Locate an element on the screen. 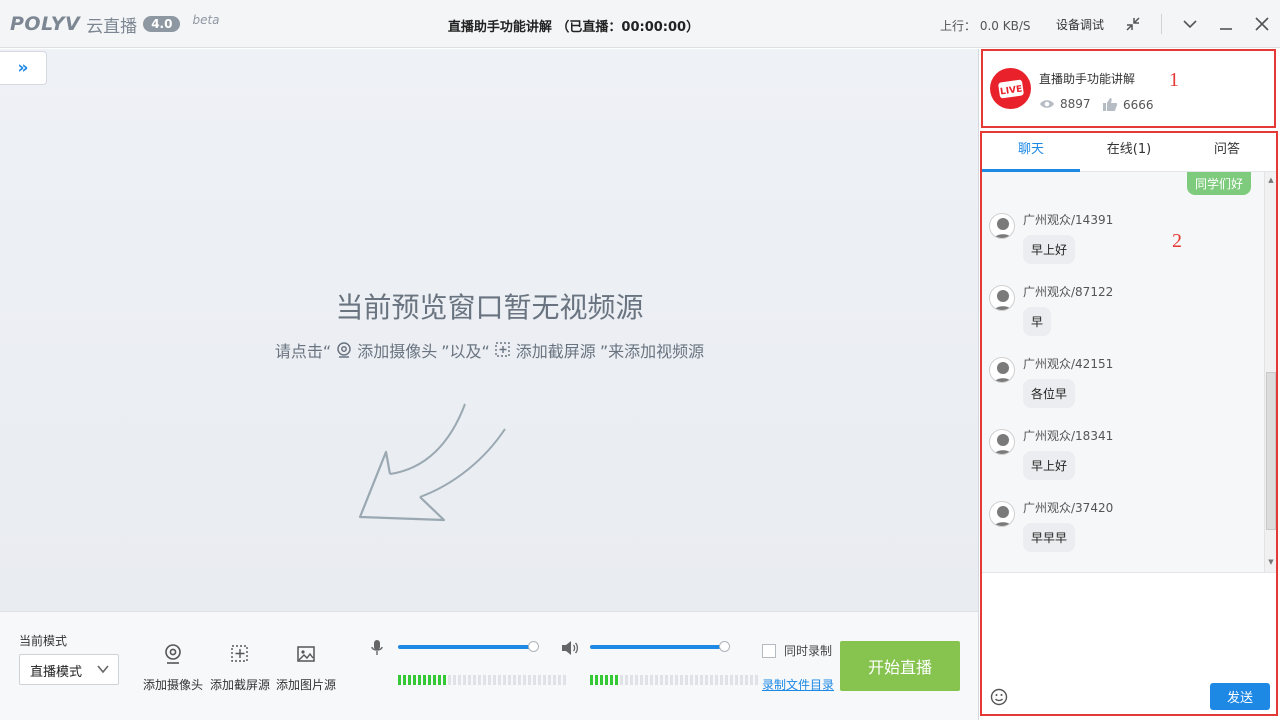 Image resolution: width=1280 pixels, height=720 pixels. message-bubble: 早 is located at coordinates (1037, 321).